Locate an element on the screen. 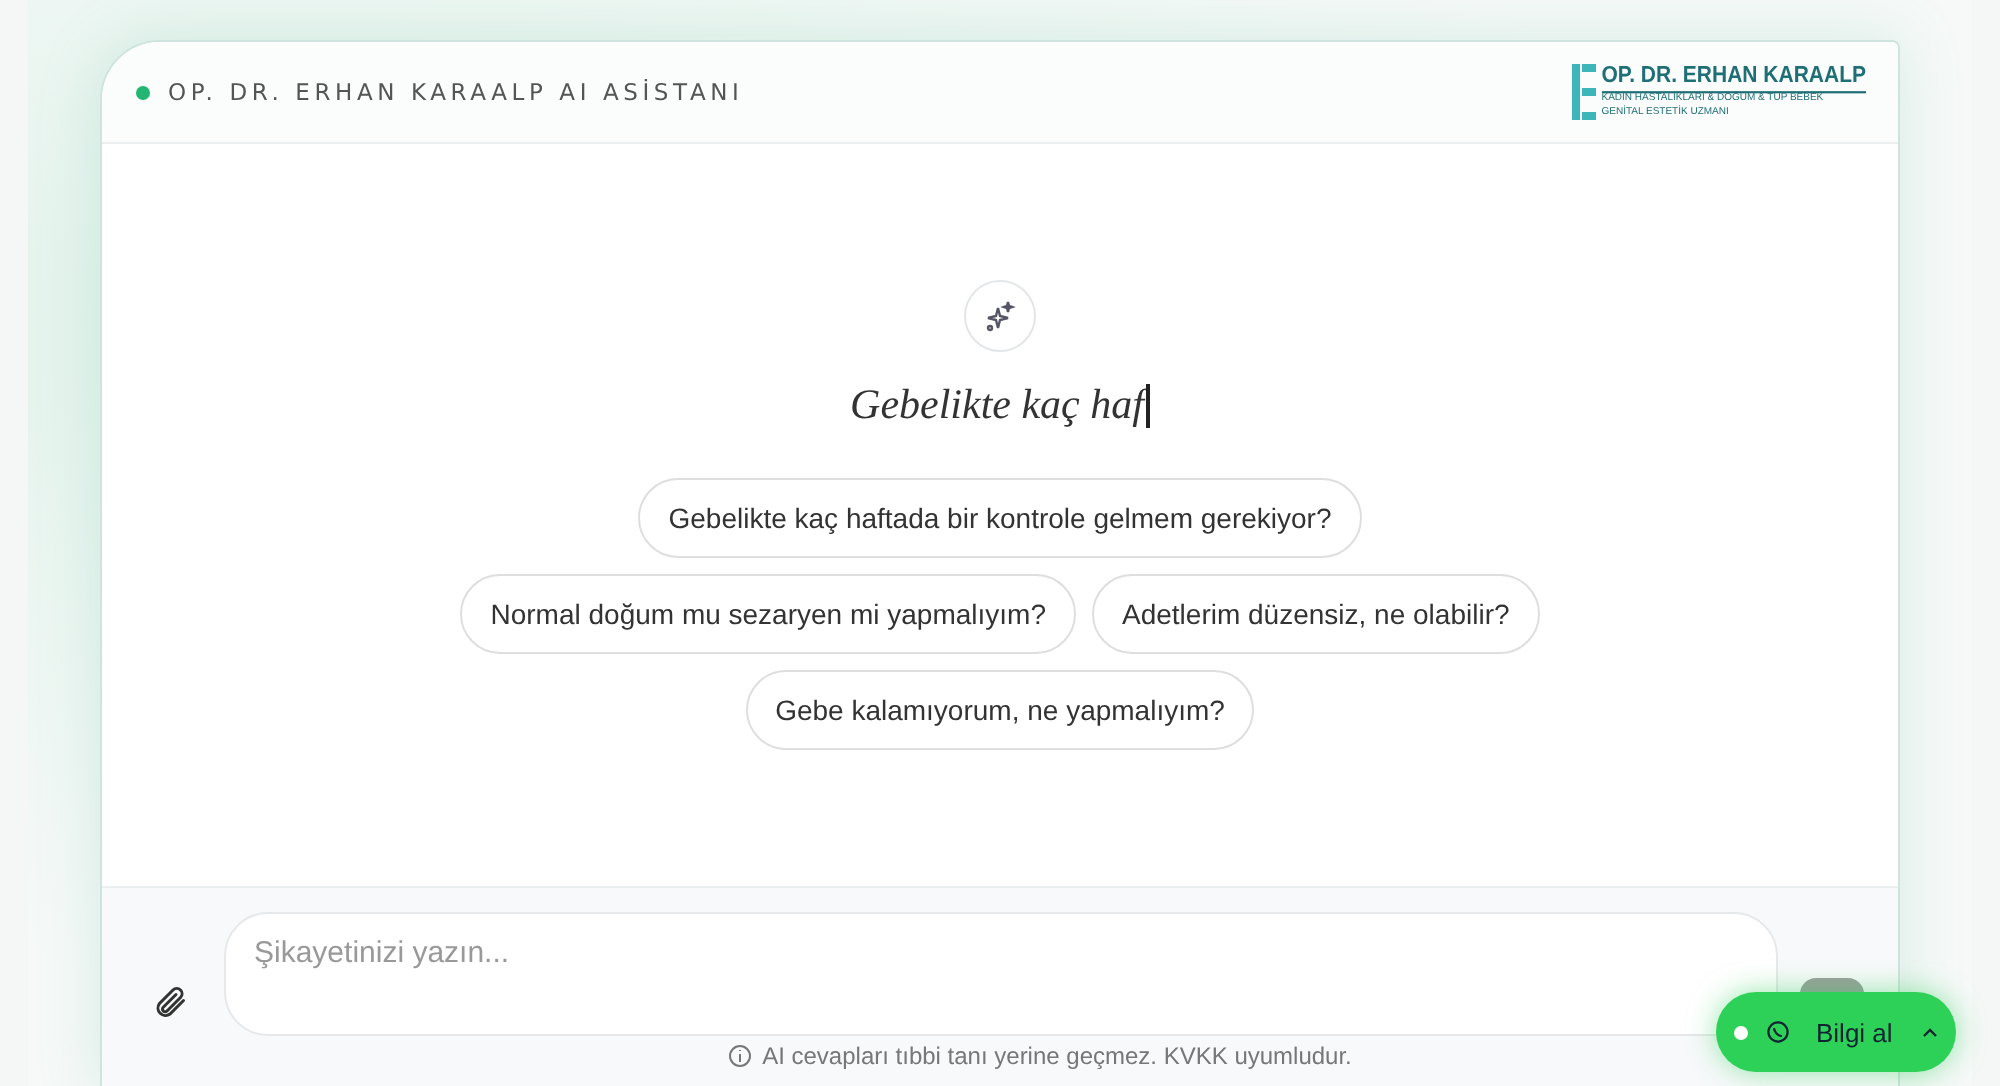 The image size is (2000, 1086). info-icon is located at coordinates (740, 1056).